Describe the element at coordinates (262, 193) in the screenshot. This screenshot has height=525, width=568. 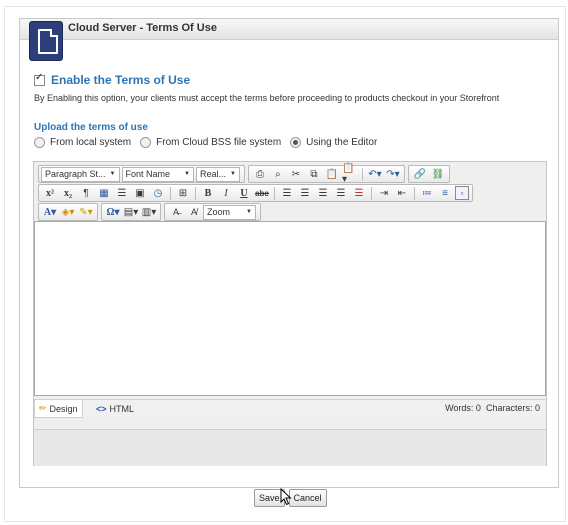
I see `strikethrough-icon: abc` at that location.